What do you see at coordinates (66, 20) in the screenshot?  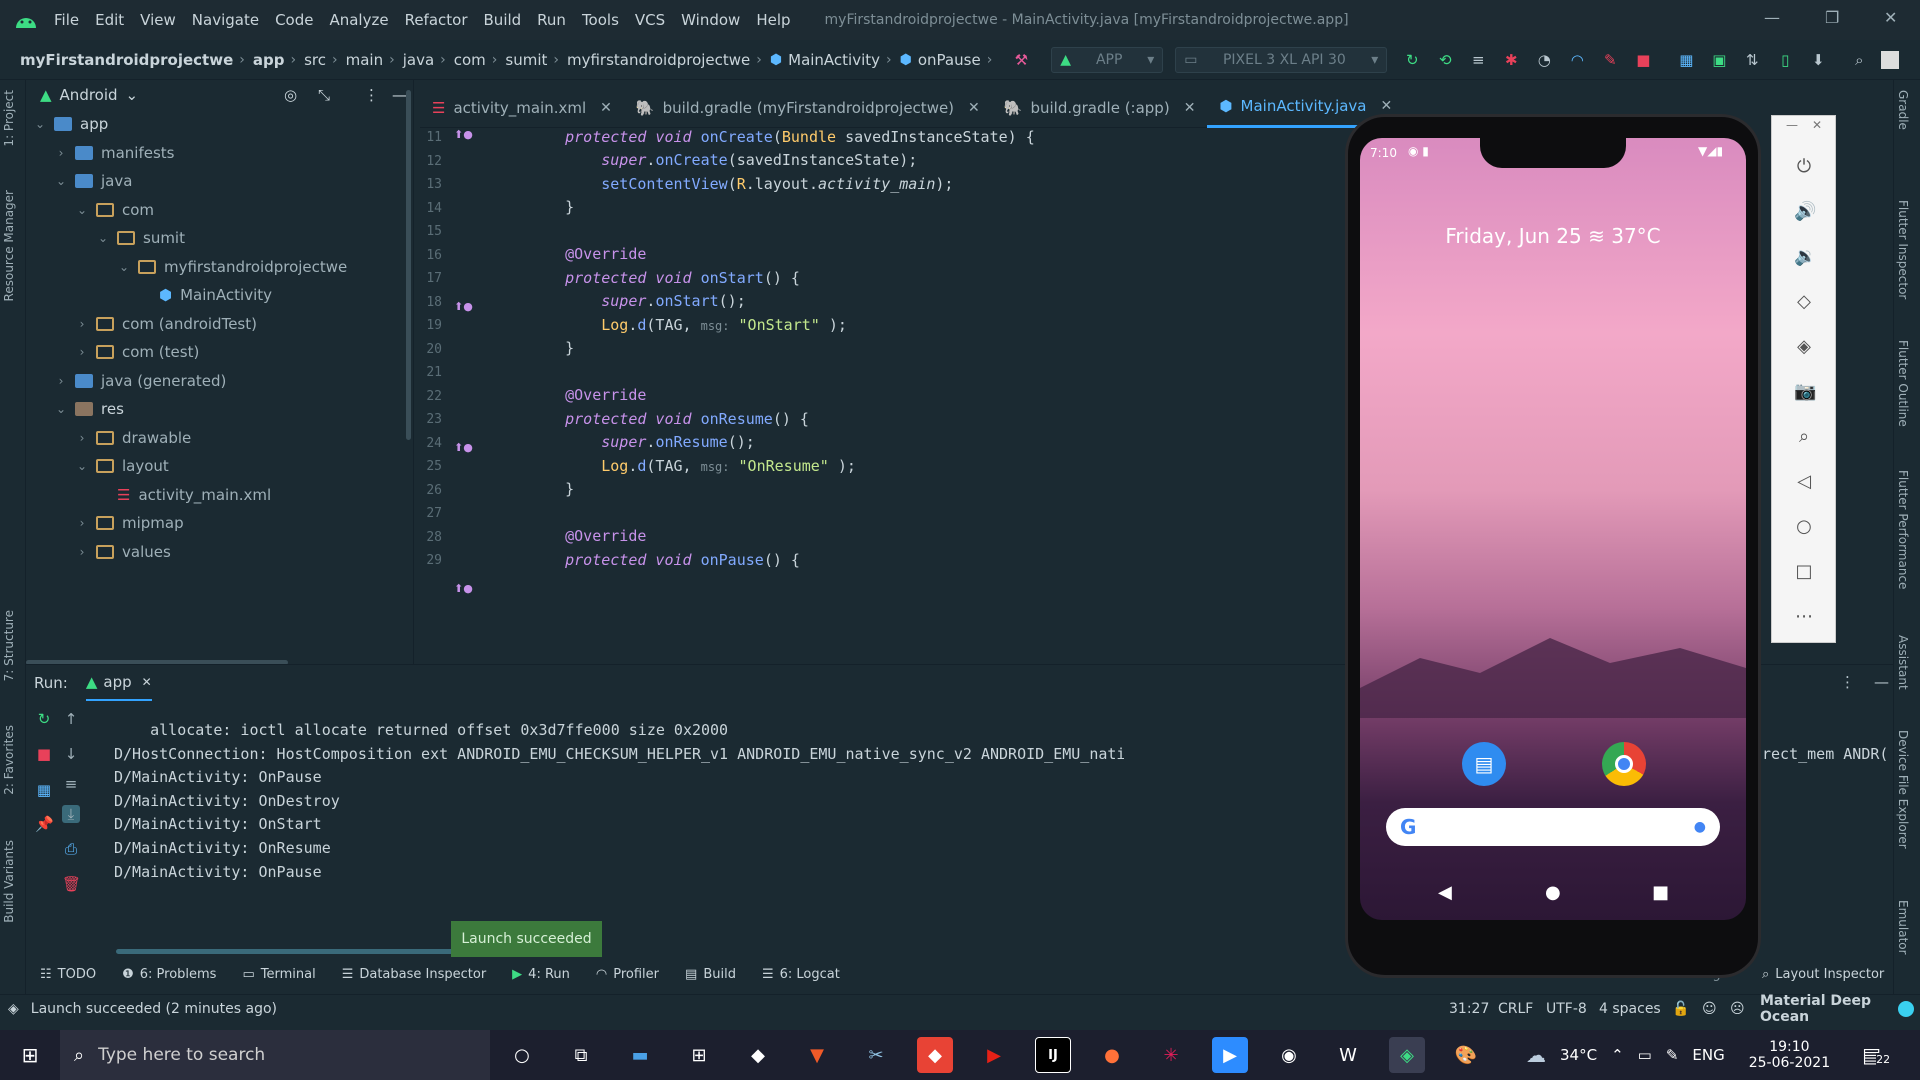 I see `menu-file: File` at bounding box center [66, 20].